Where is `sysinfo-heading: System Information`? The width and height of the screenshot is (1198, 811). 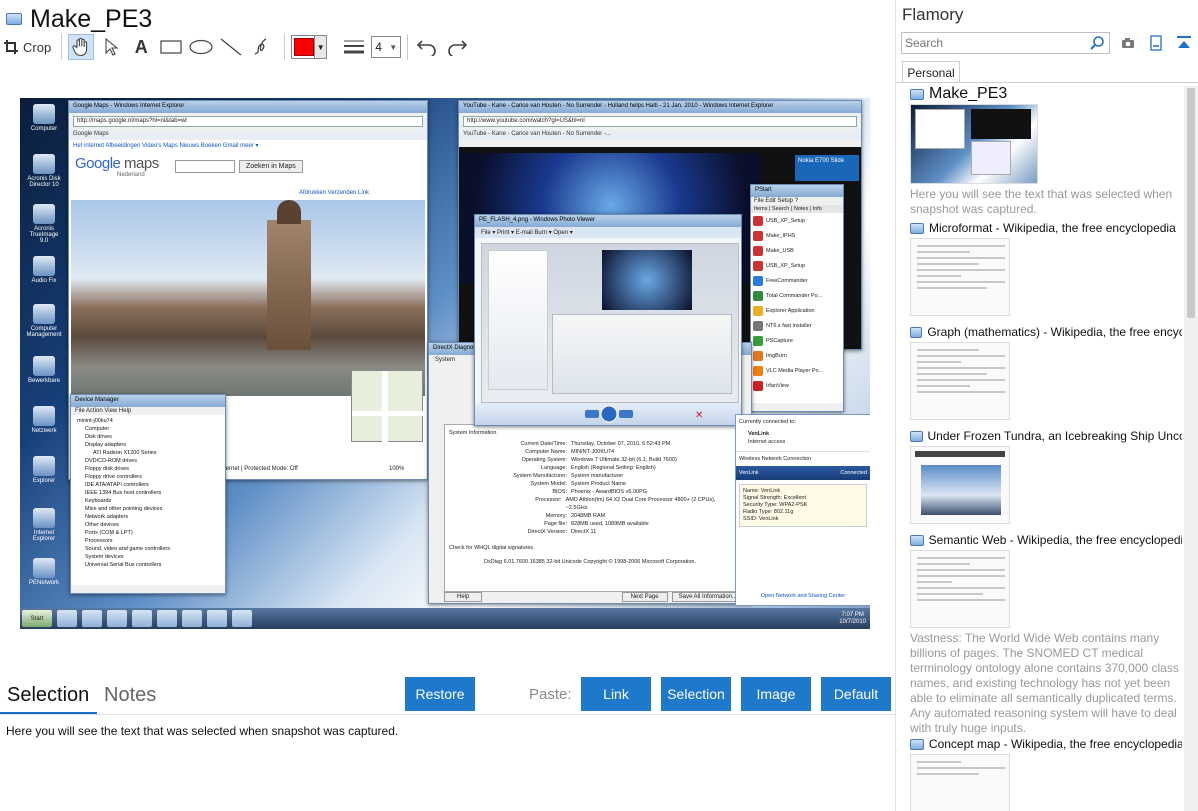 sysinfo-heading: System Information is located at coordinates (473, 433).